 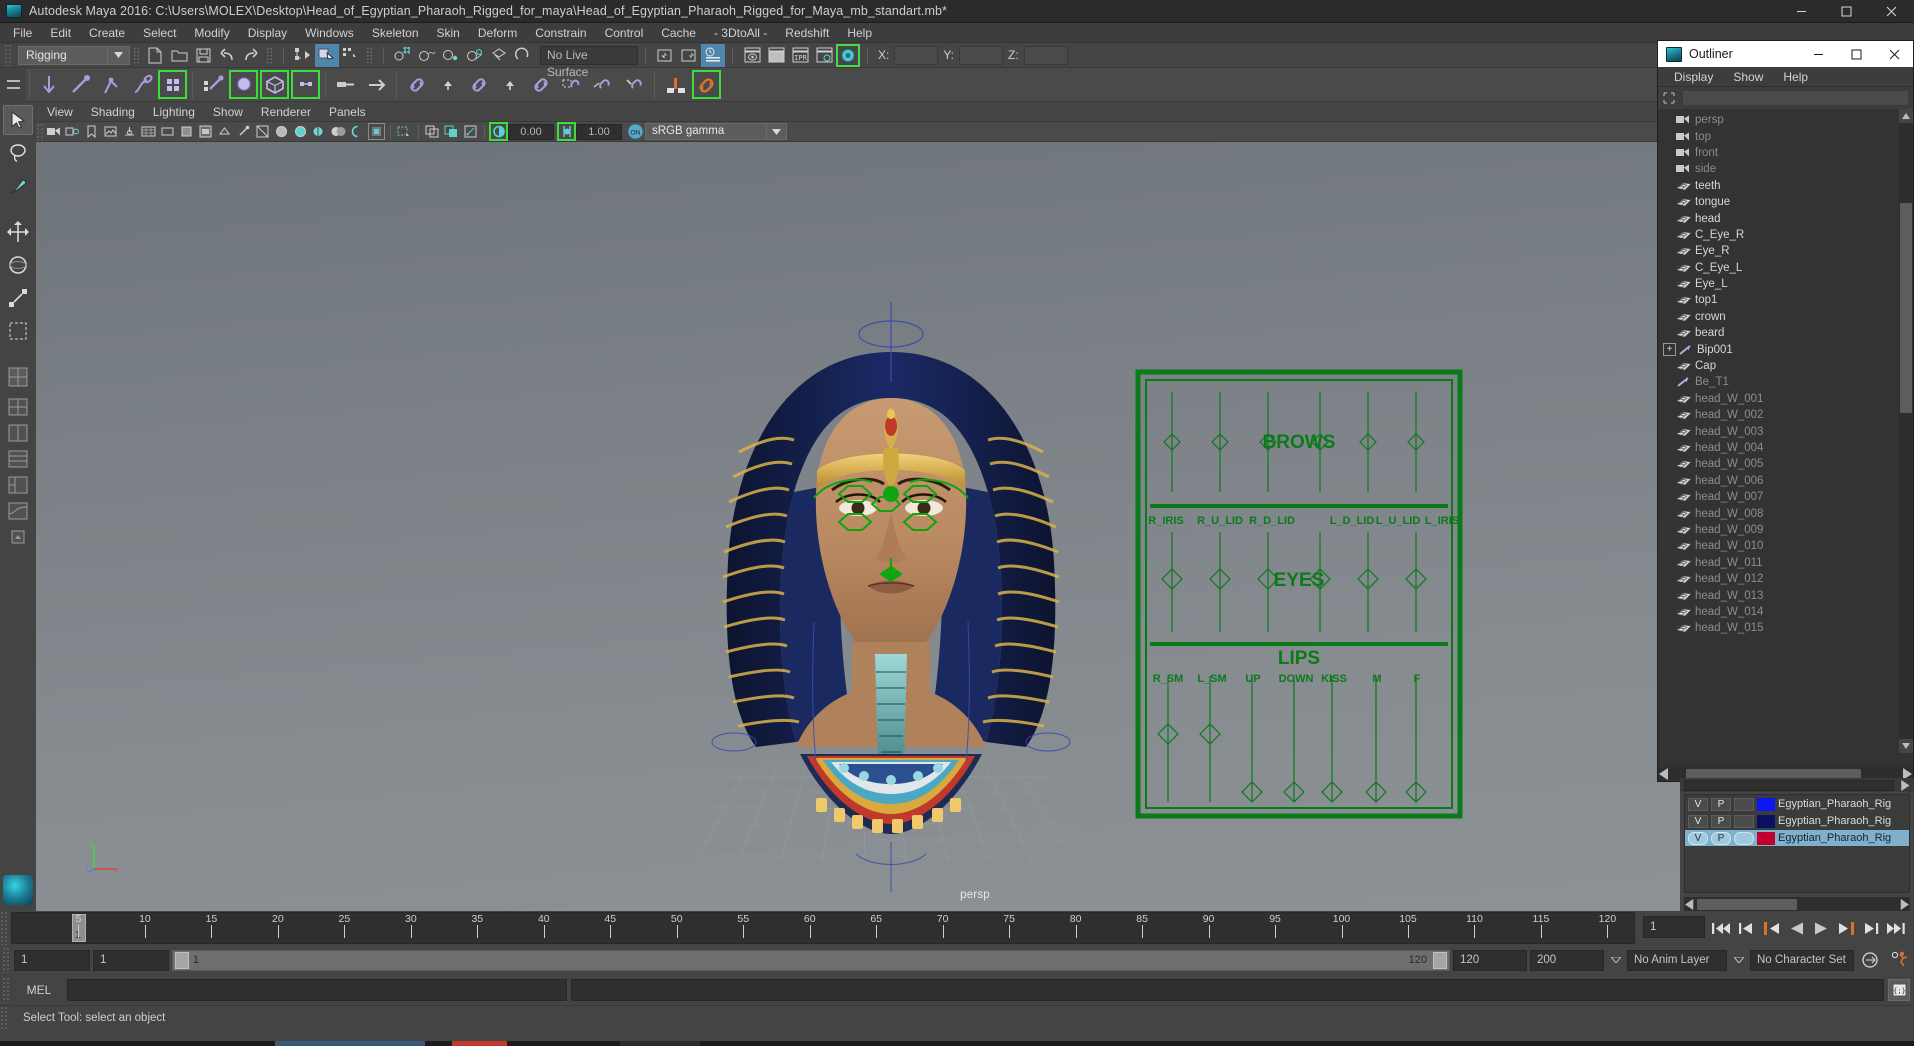 What do you see at coordinates (224, 131) in the screenshot?
I see `xray-toggle-icon` at bounding box center [224, 131].